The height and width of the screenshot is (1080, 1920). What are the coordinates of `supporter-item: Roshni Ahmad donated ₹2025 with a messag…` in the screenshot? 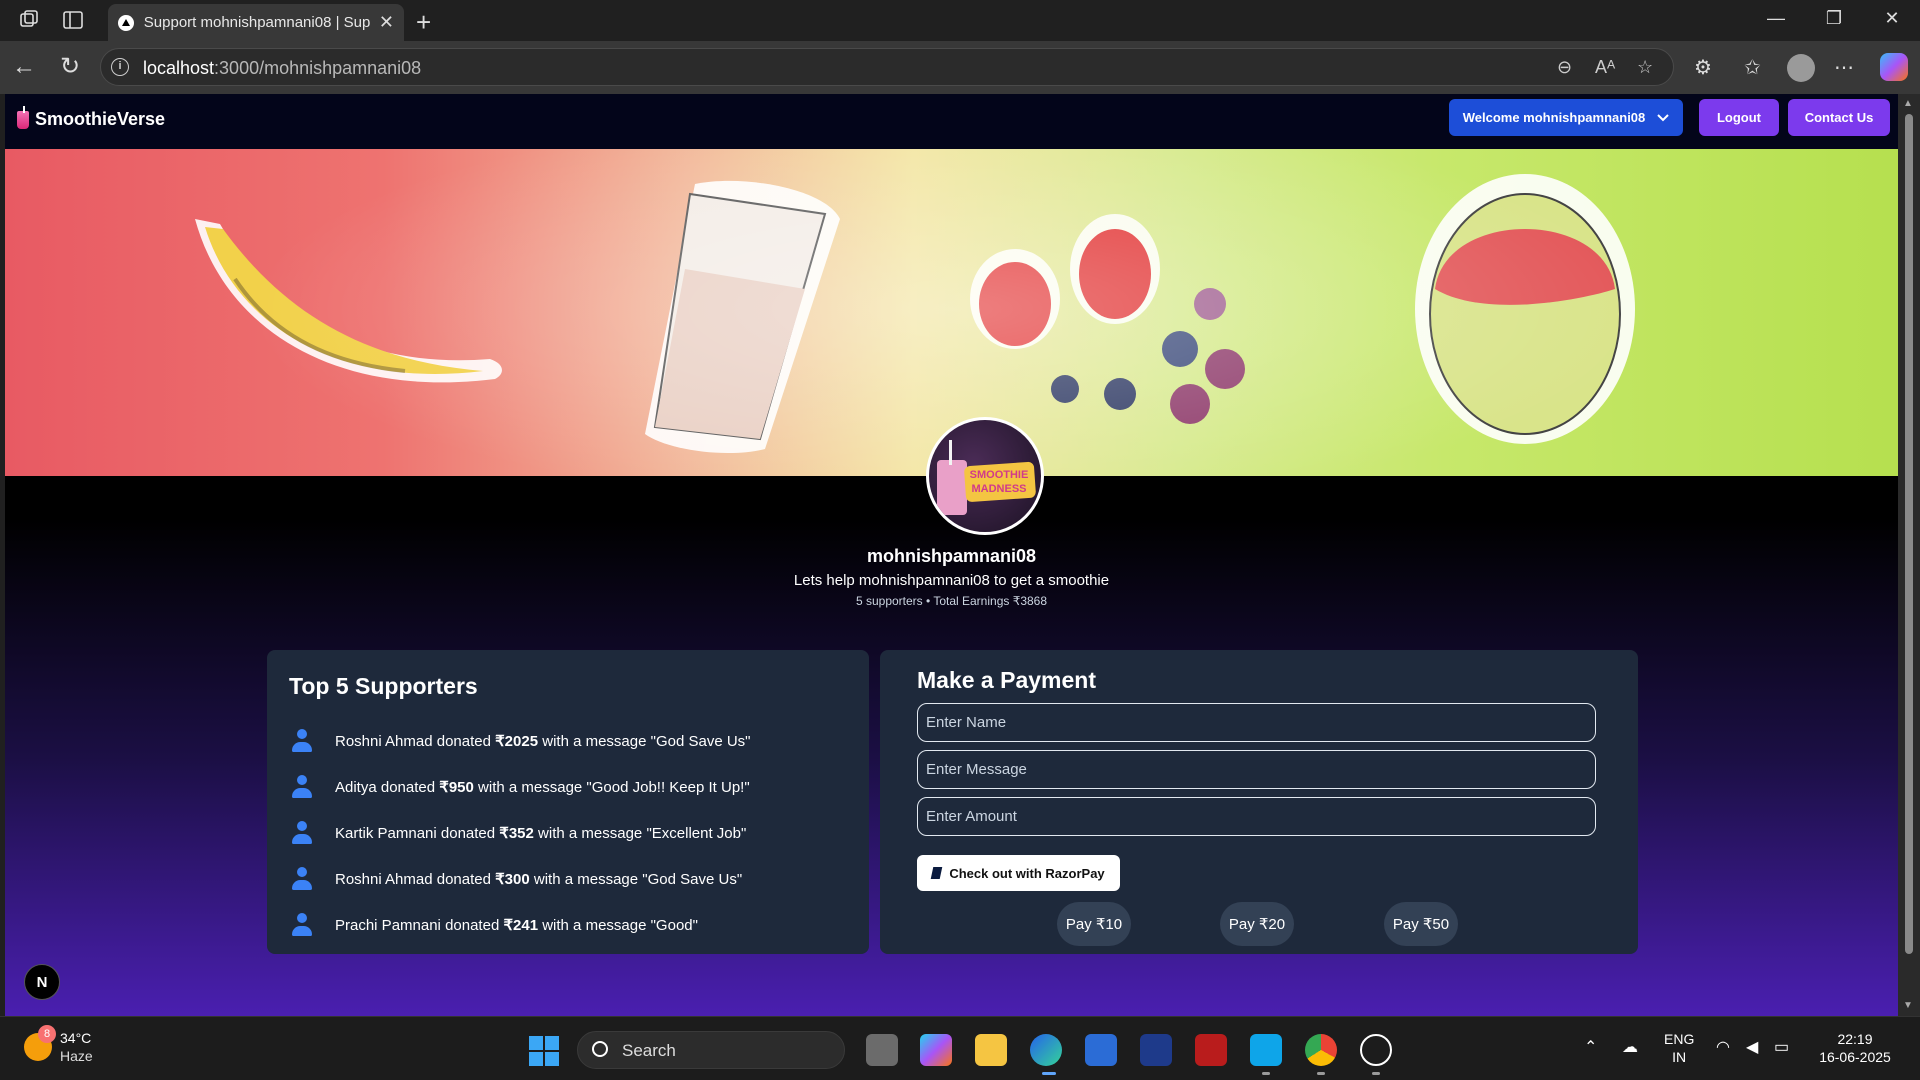 It's located at (519, 741).